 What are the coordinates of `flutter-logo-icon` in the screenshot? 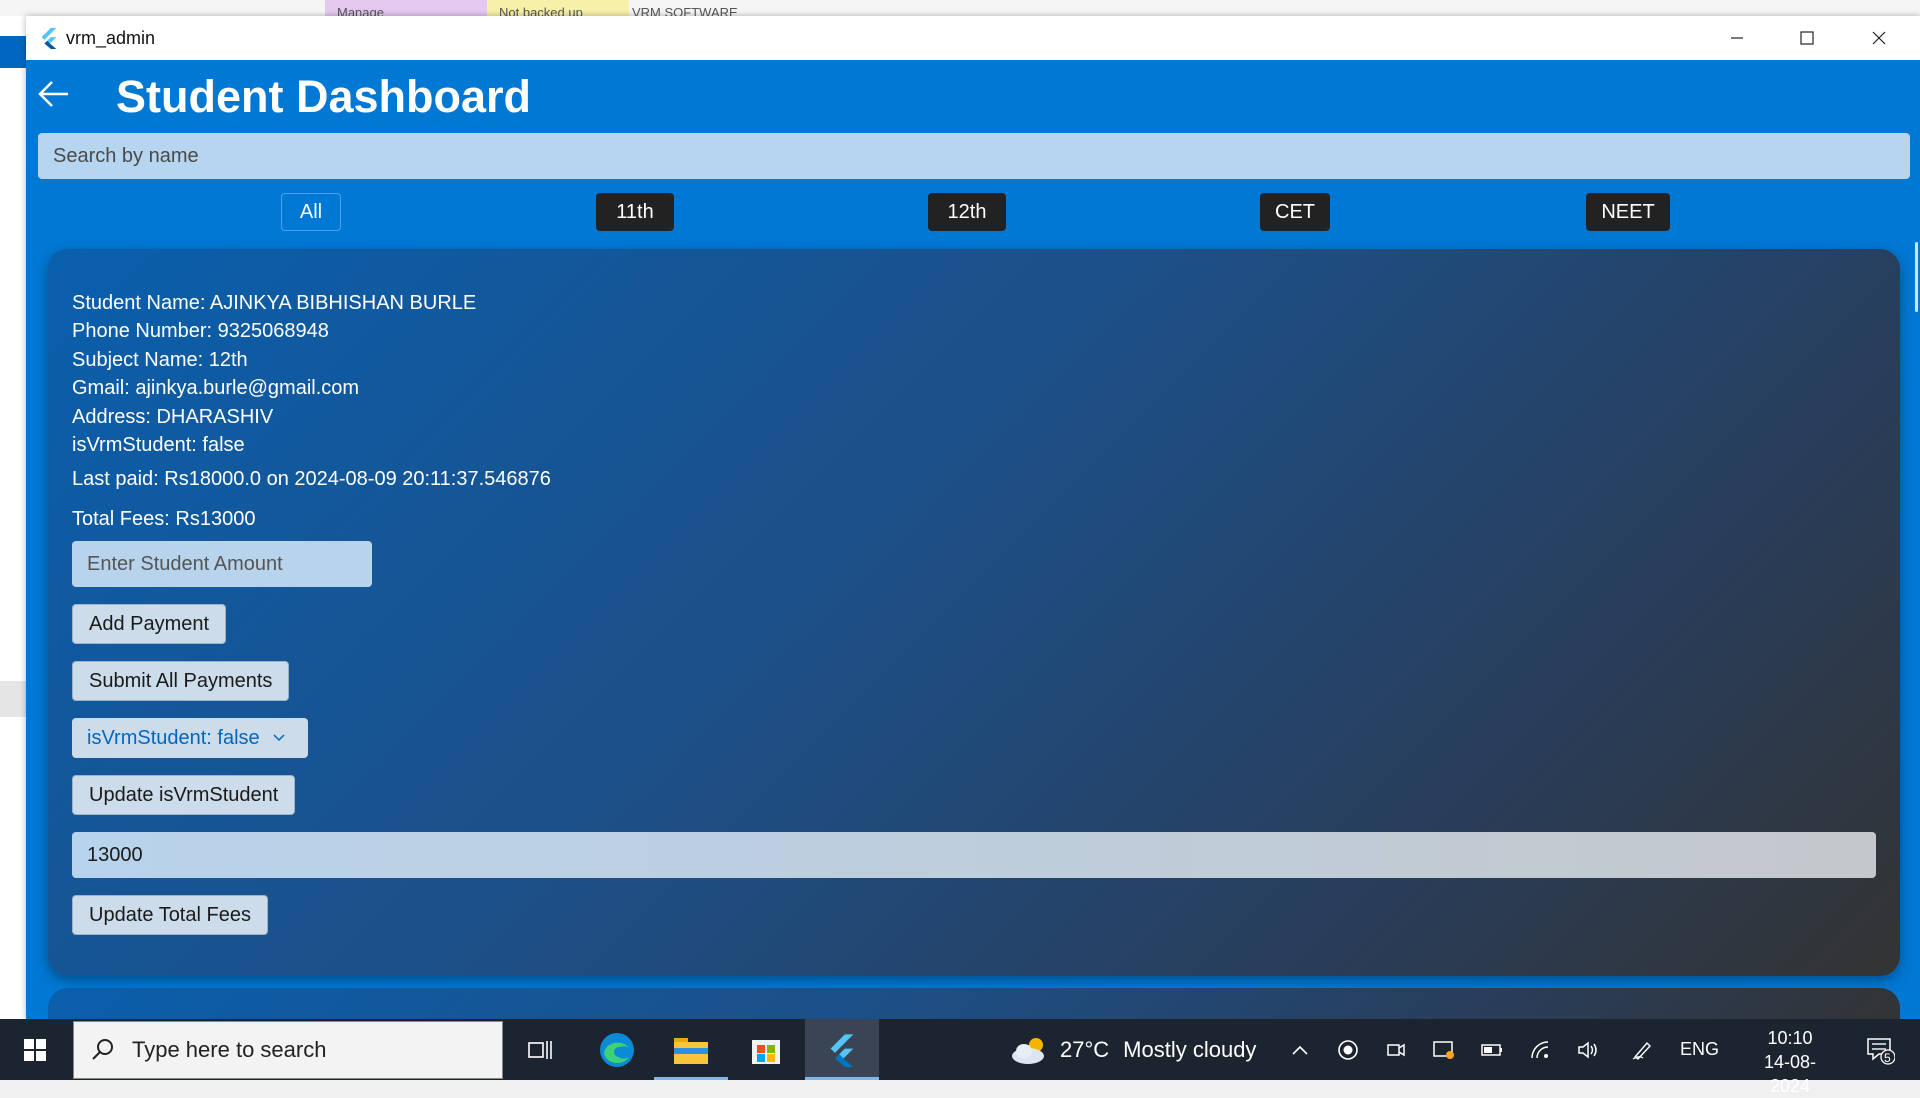 It's located at (49, 38).